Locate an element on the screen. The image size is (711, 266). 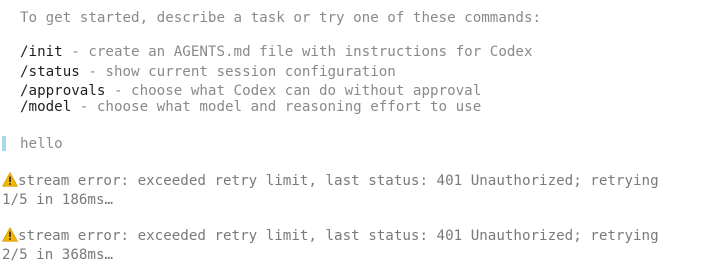
command-name: /init is located at coordinates (41, 52).